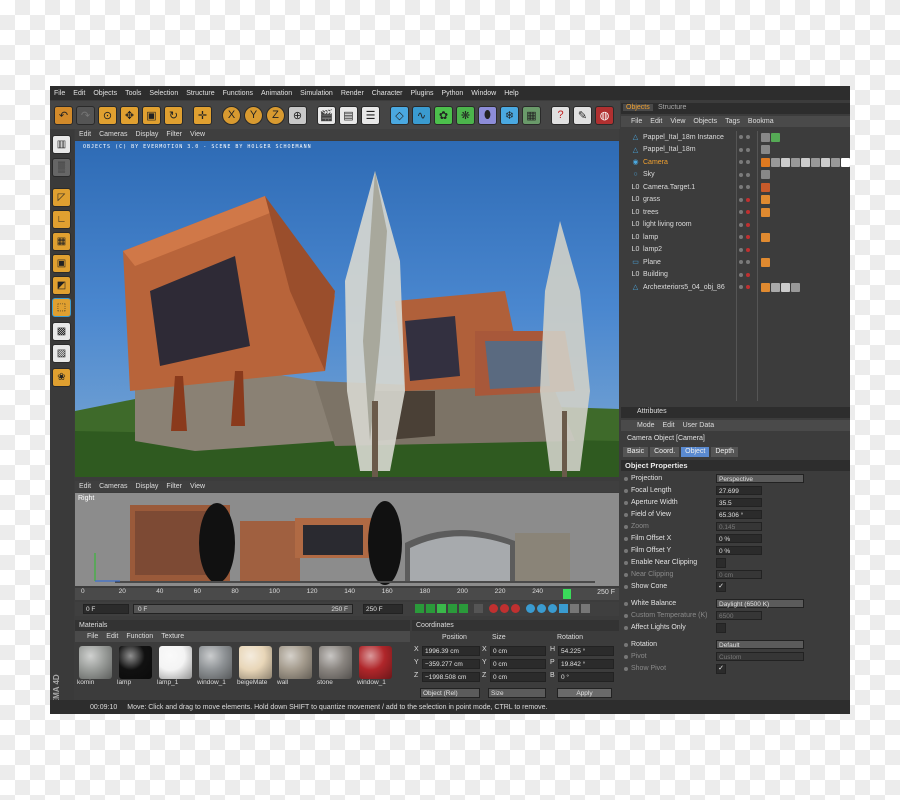  Describe the element at coordinates (677, 121) in the screenshot. I see `object-menu-view: View` at that location.